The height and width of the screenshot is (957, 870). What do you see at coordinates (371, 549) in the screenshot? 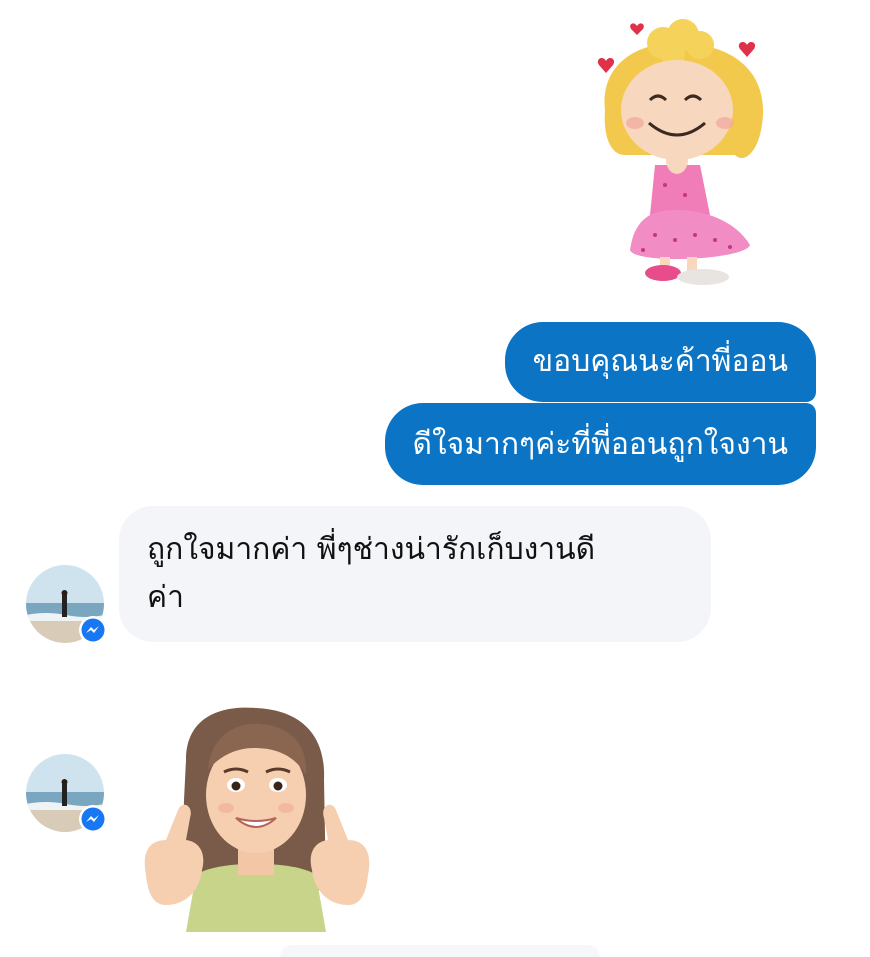
I see `message-text-line: ถูกใจมากค่า พี่ๆช่างน่ารักเก็บงานดี` at bounding box center [371, 549].